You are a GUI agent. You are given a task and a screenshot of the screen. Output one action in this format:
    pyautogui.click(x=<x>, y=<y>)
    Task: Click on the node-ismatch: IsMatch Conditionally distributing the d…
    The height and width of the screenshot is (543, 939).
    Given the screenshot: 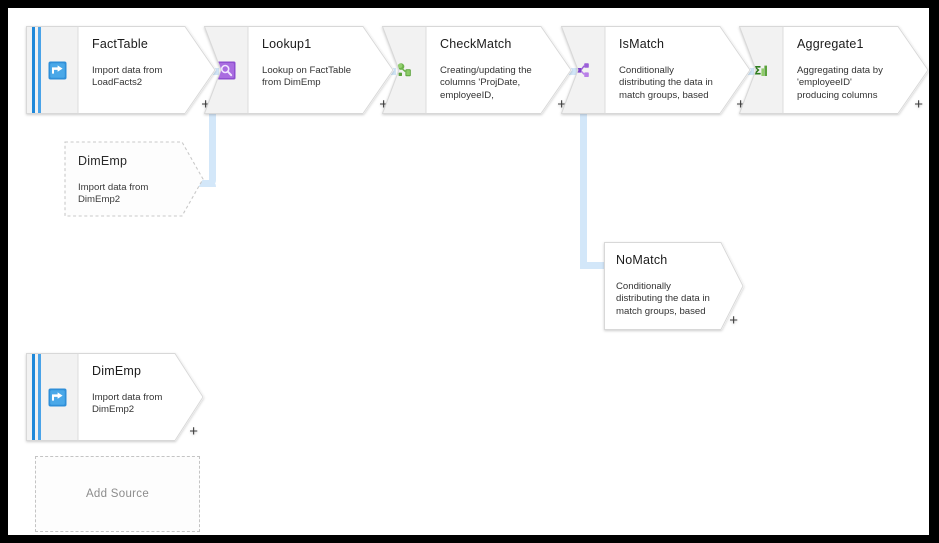 What is the action you would take?
    pyautogui.click(x=656, y=70)
    